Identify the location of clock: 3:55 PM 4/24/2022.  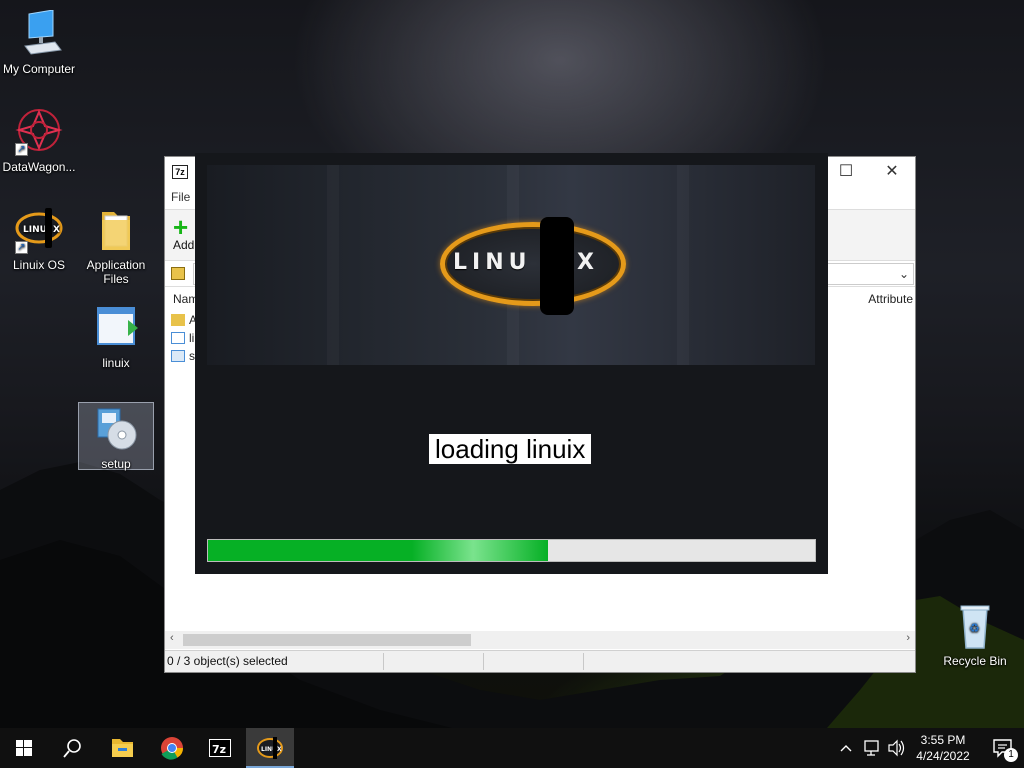
(943, 748).